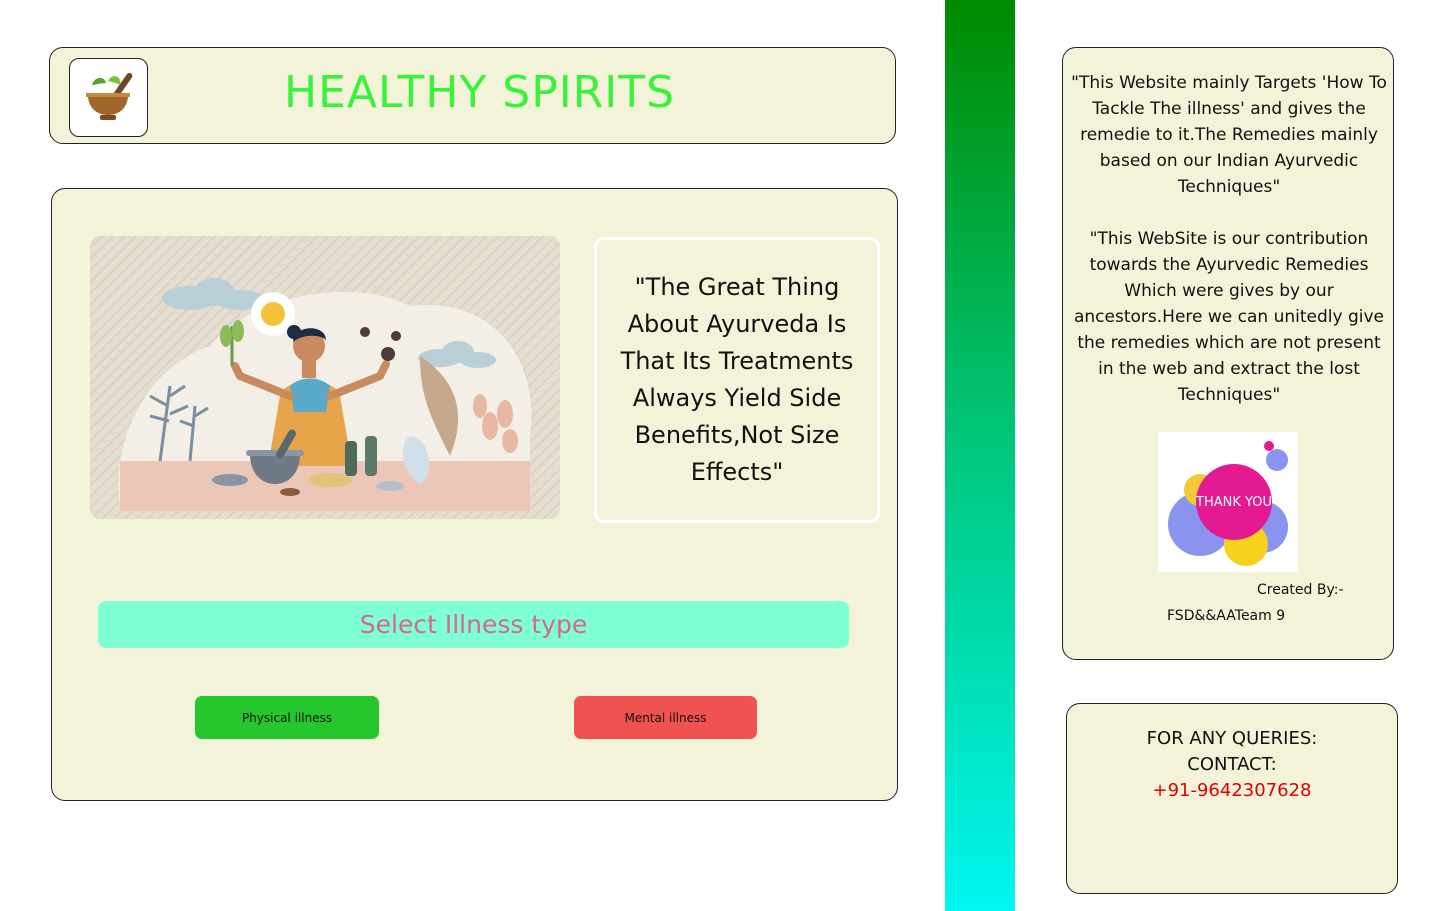 The image size is (1455, 911). I want to click on mortar-pestle-herb-icon, so click(109, 96).